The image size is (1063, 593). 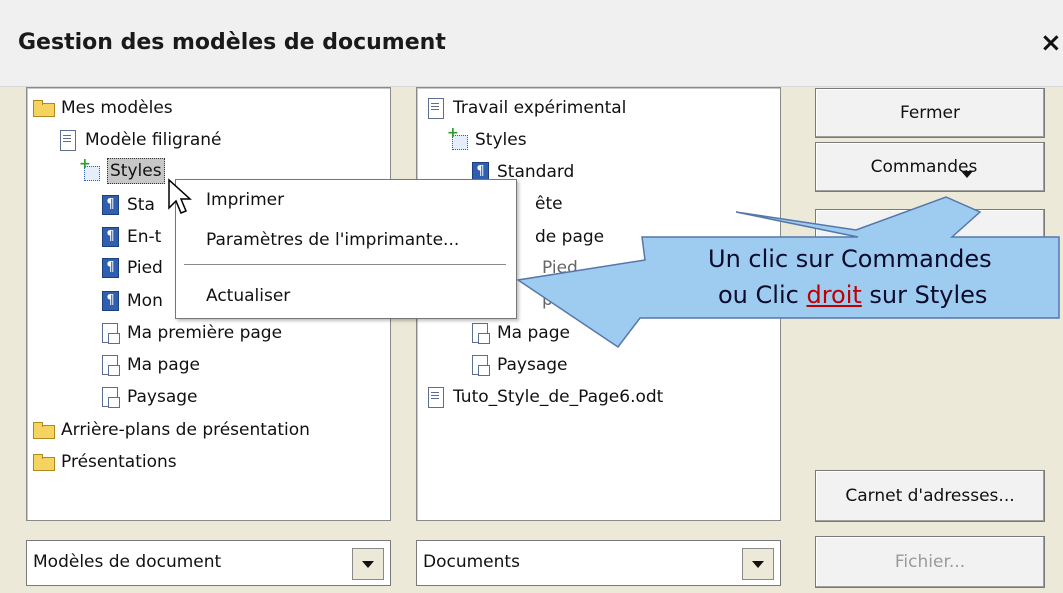 What do you see at coordinates (180, 196) in the screenshot?
I see `mouse-pointer-icon` at bounding box center [180, 196].